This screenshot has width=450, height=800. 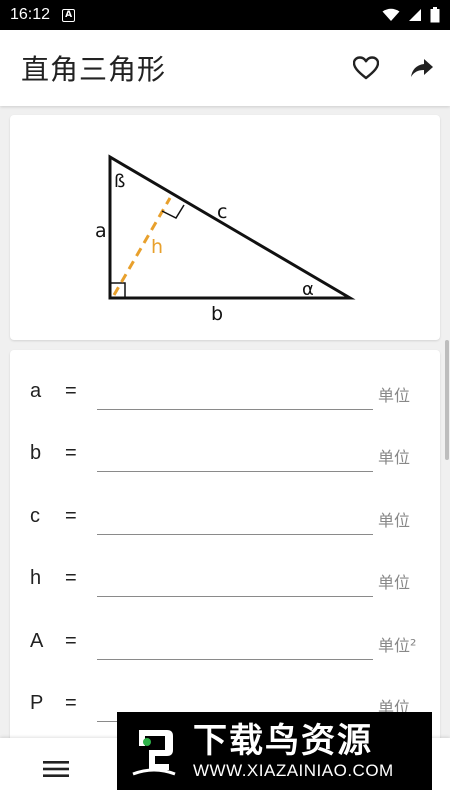 I want to click on label-c: c, so click(x=222, y=212).